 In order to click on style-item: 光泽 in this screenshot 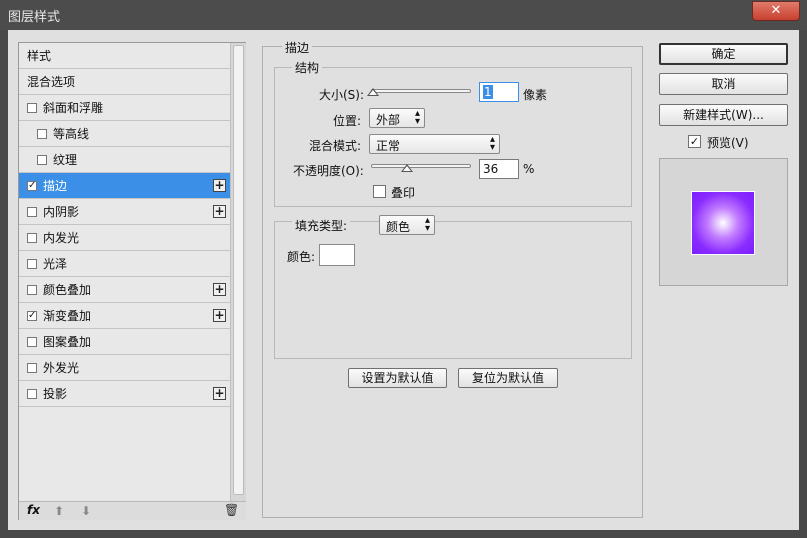, I will do `click(124, 264)`.